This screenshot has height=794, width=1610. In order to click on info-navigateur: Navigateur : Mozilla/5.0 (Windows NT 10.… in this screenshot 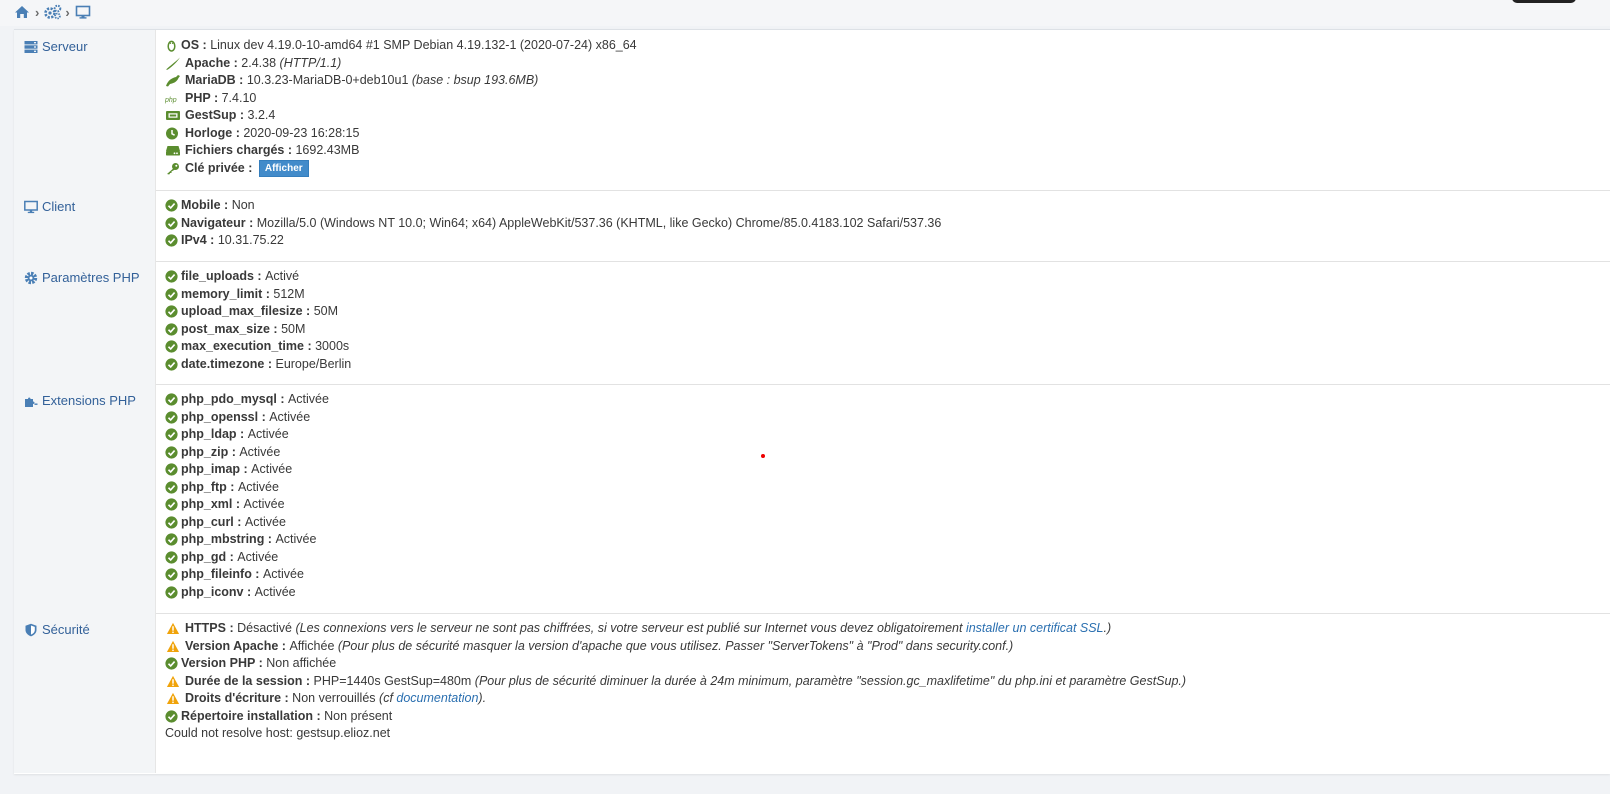, I will do `click(553, 224)`.